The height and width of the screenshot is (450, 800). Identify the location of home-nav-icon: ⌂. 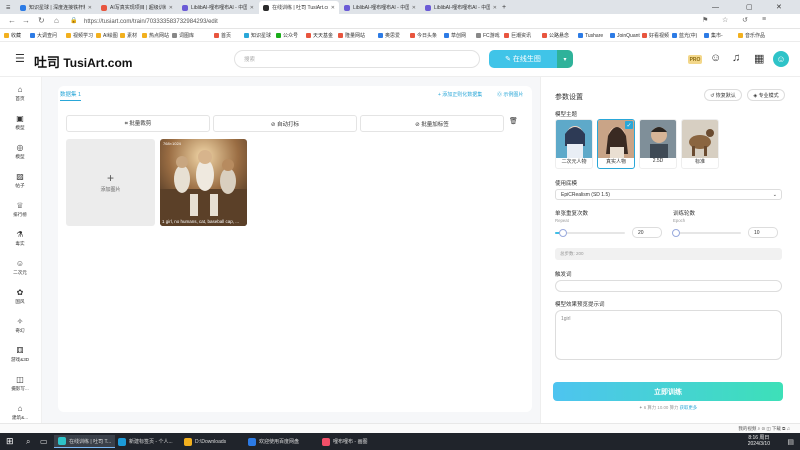
(56, 20).